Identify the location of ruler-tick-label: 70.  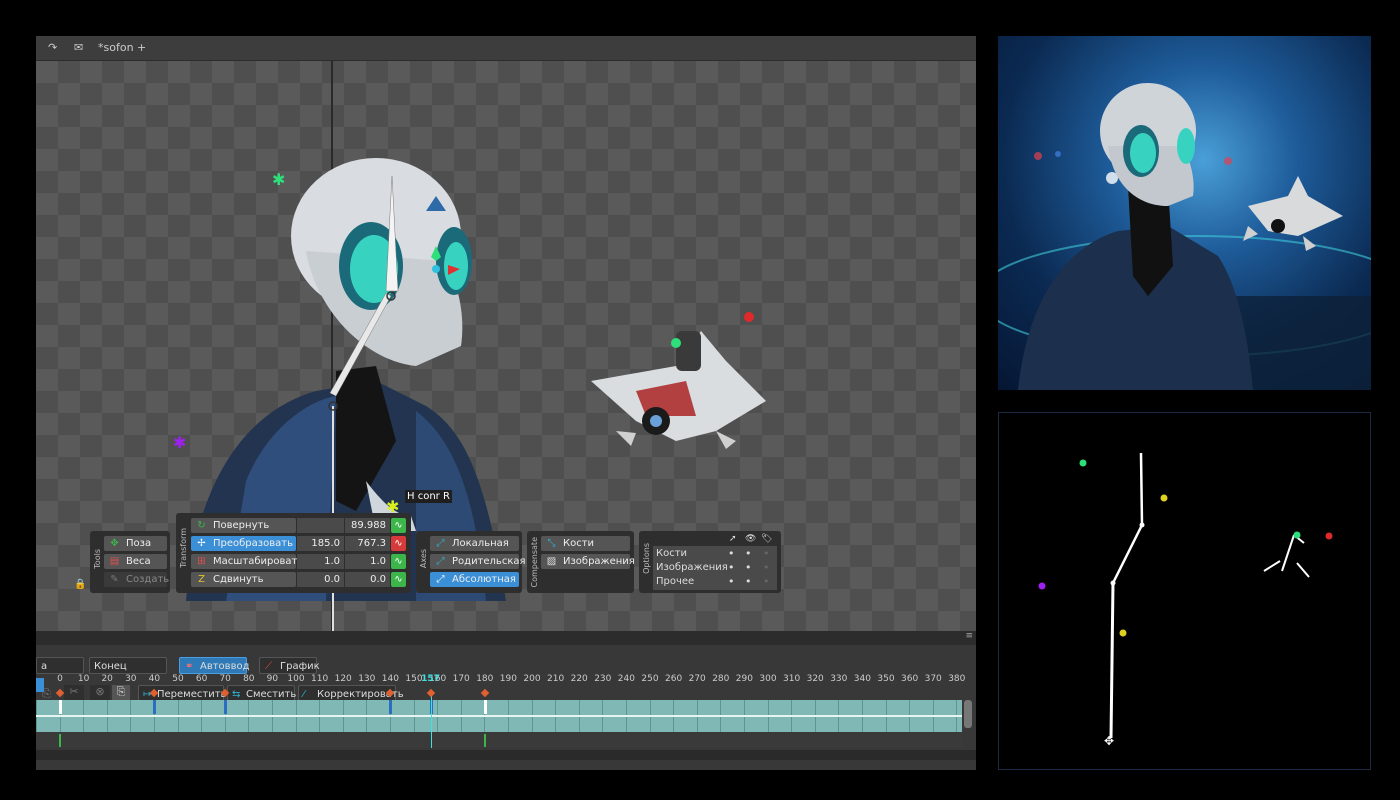
(225, 679).